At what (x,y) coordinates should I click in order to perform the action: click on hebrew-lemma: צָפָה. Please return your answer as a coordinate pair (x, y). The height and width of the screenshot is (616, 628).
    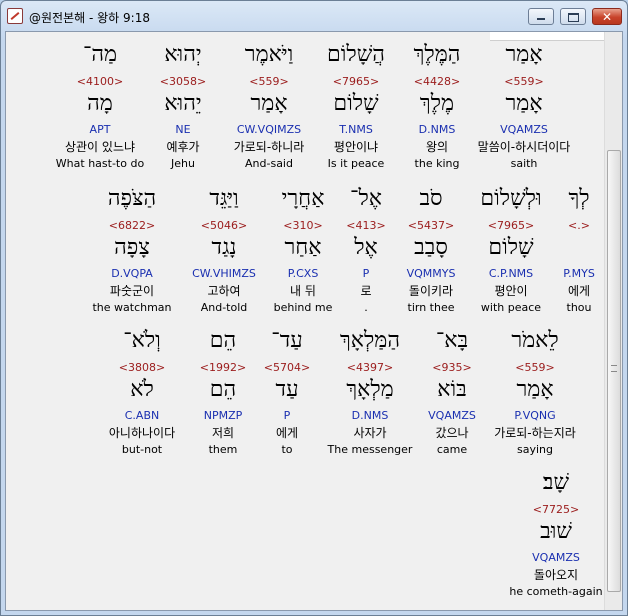
    Looking at the image, I should click on (132, 247).